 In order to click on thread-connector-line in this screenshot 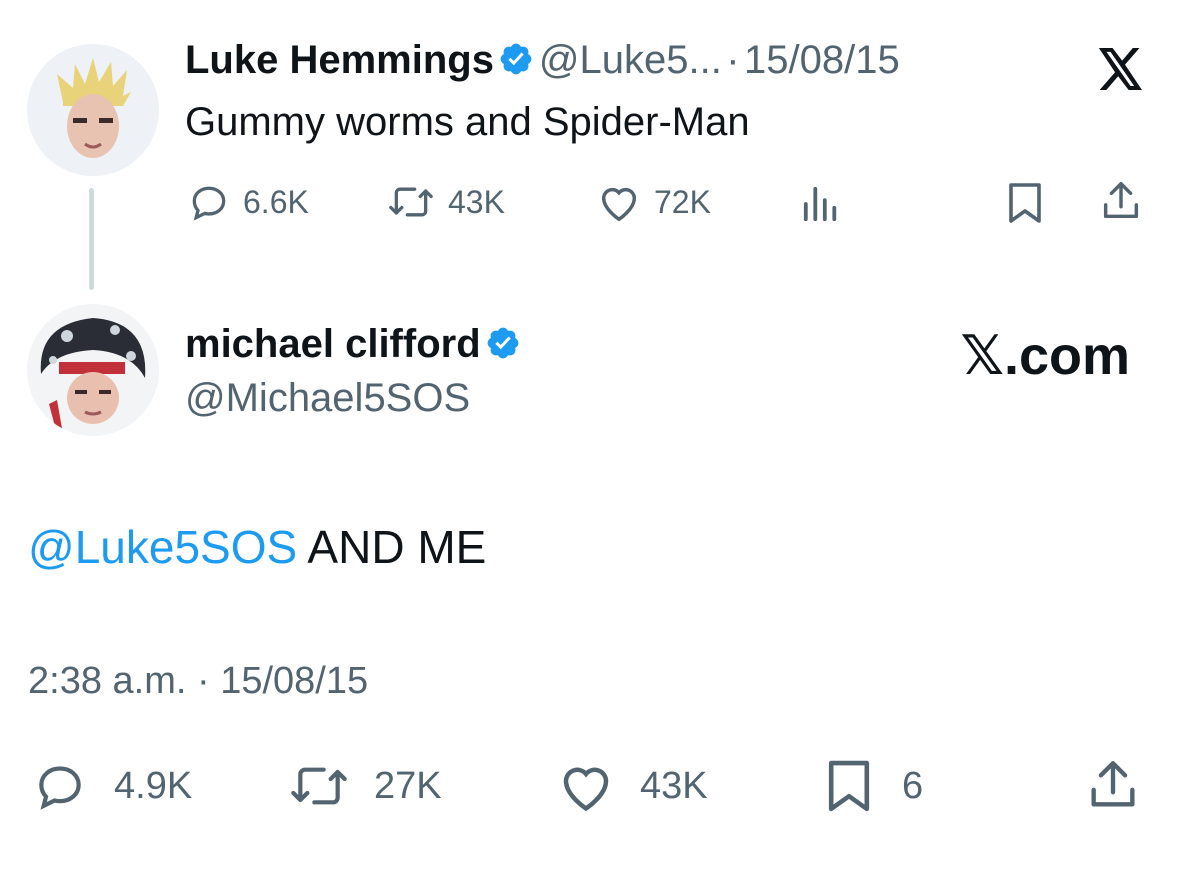, I will do `click(91, 239)`.